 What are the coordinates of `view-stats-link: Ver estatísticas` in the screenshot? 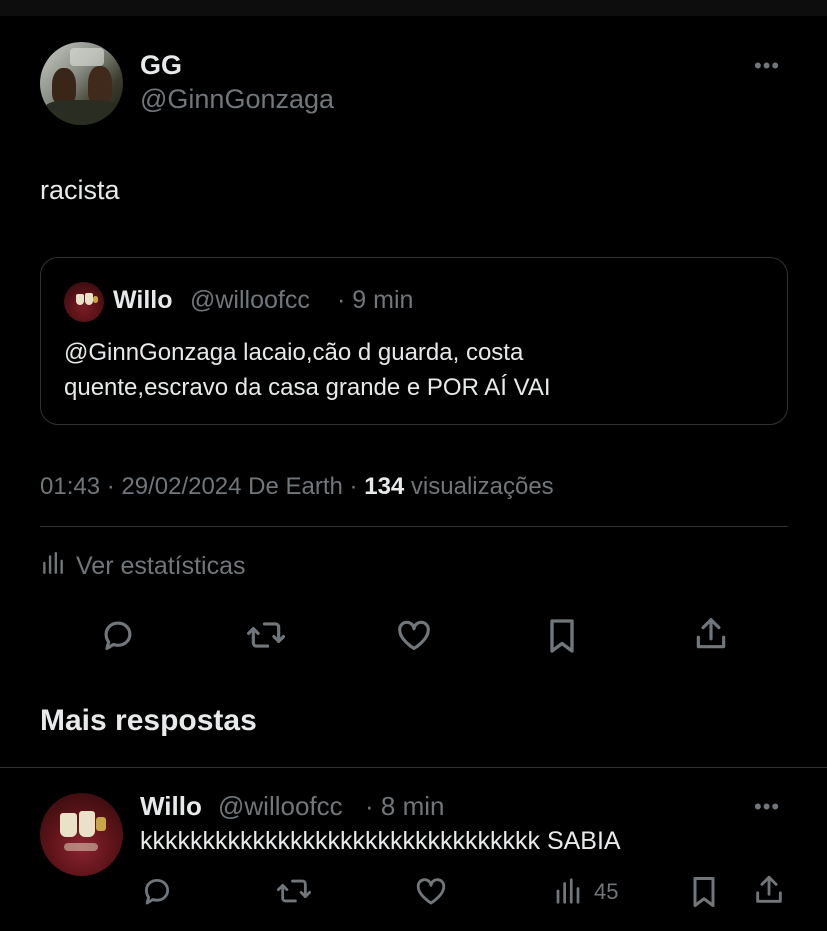 It's located at (143, 566).